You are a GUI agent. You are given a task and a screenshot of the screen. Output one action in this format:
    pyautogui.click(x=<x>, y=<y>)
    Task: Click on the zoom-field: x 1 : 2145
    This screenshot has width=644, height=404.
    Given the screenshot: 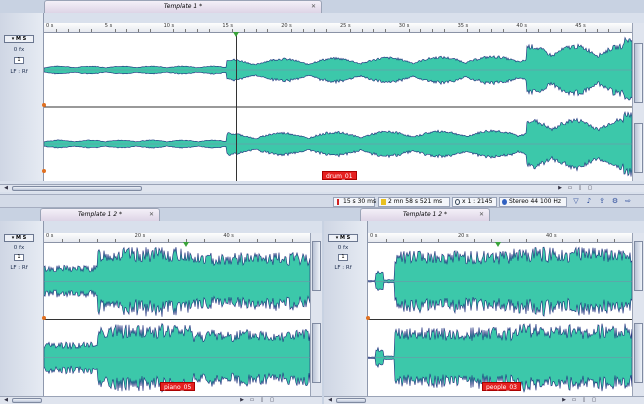 What is the action you would take?
    pyautogui.click(x=474, y=202)
    